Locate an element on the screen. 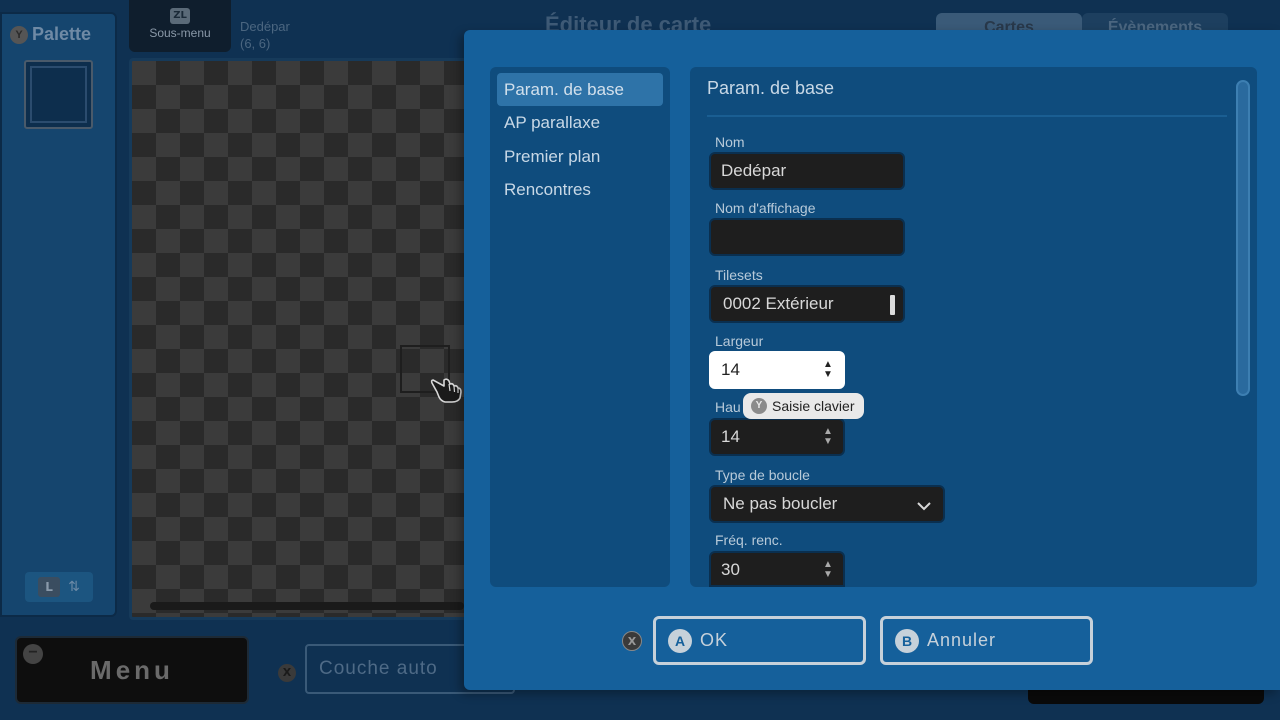 Image resolution: width=1280 pixels, height=720 pixels. layer-toggle-button: L ⇅ is located at coordinates (59, 587).